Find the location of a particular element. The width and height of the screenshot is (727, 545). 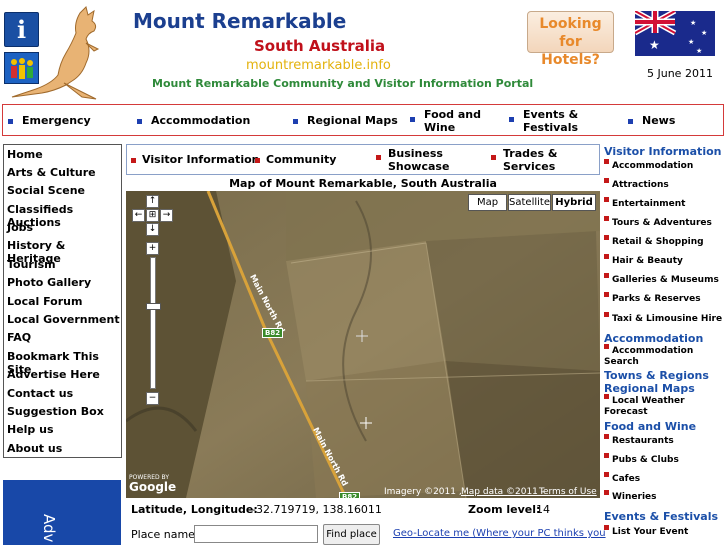

latlong-label: Latitude, Longitude: is located at coordinates (194, 509).